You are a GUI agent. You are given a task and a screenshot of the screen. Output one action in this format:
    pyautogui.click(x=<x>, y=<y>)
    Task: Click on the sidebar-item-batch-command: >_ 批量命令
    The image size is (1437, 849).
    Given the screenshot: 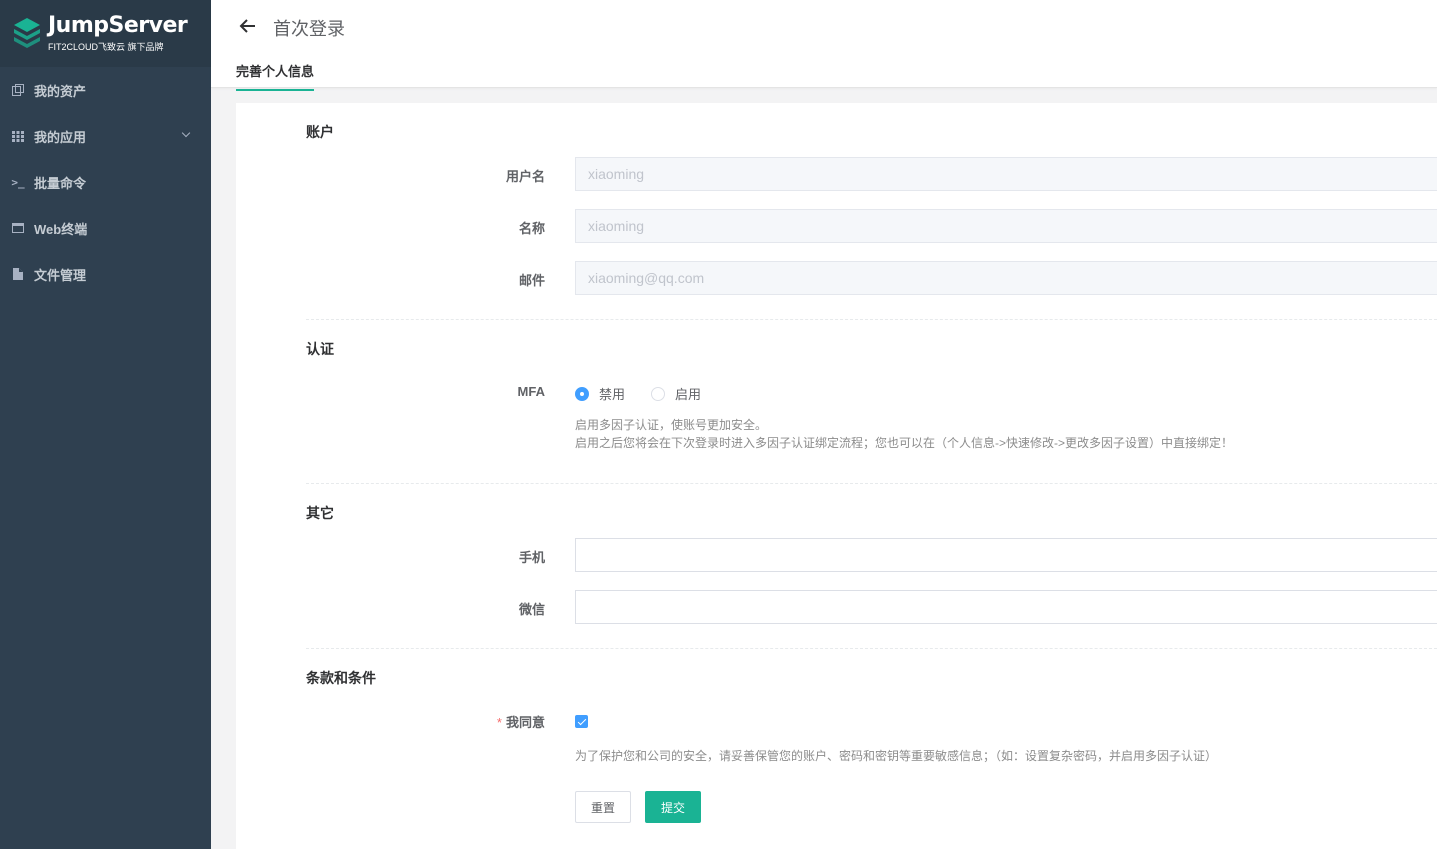 What is the action you would take?
    pyautogui.click(x=105, y=182)
    